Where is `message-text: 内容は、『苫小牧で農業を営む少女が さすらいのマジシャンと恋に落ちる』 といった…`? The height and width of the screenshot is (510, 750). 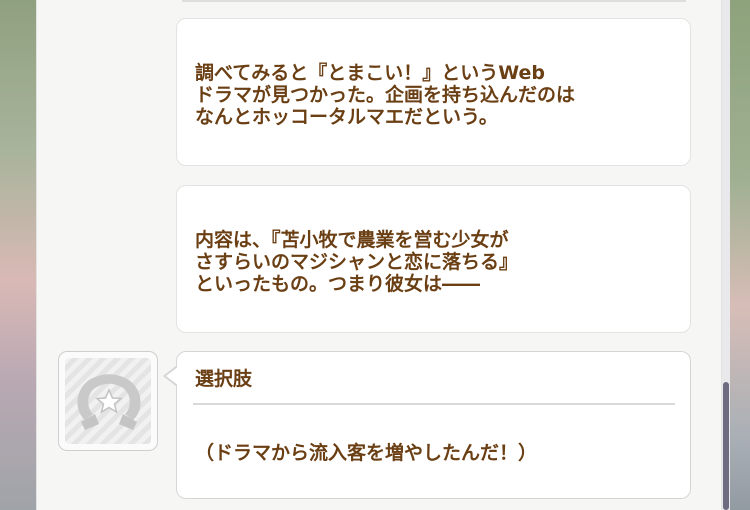
message-text: 内容は、『苫小牧で農業を営む少女が さすらいのマジシャンと恋に落ちる』 といった… is located at coordinates (356, 262).